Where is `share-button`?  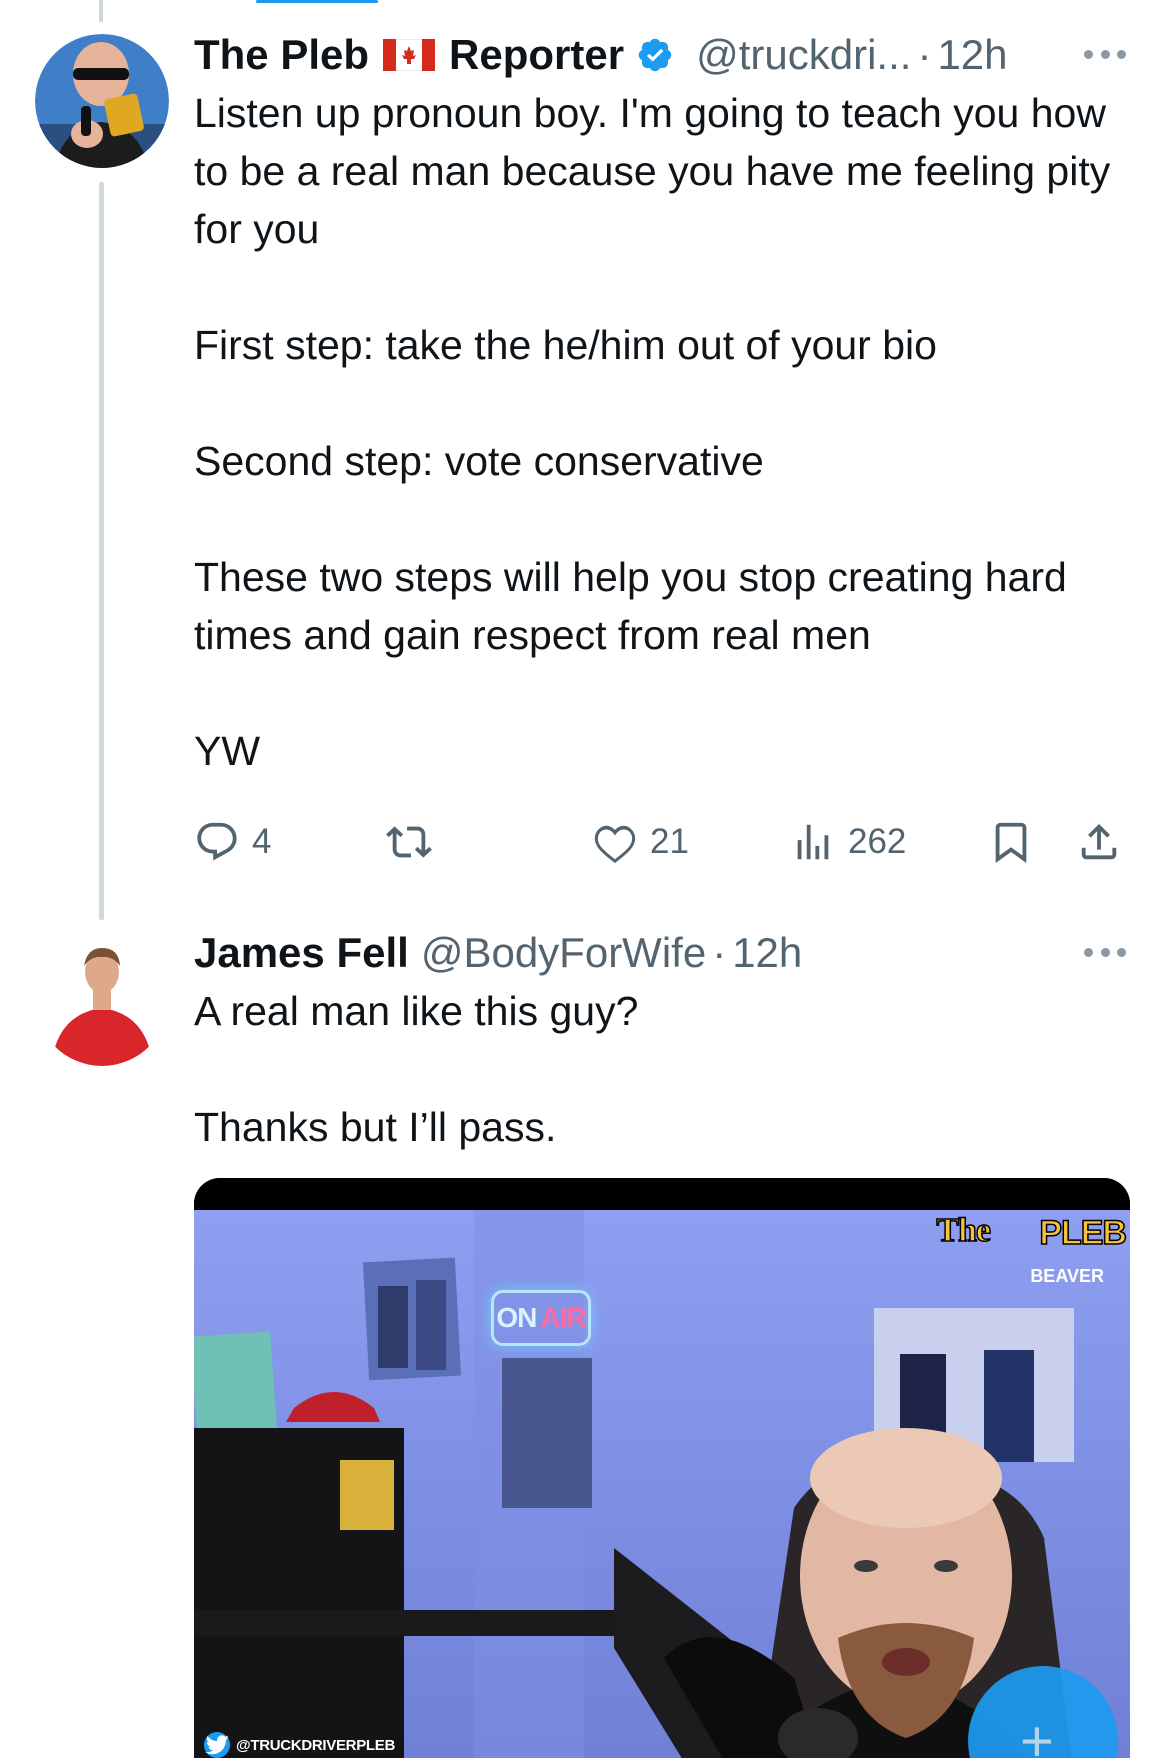 share-button is located at coordinates (1099, 842).